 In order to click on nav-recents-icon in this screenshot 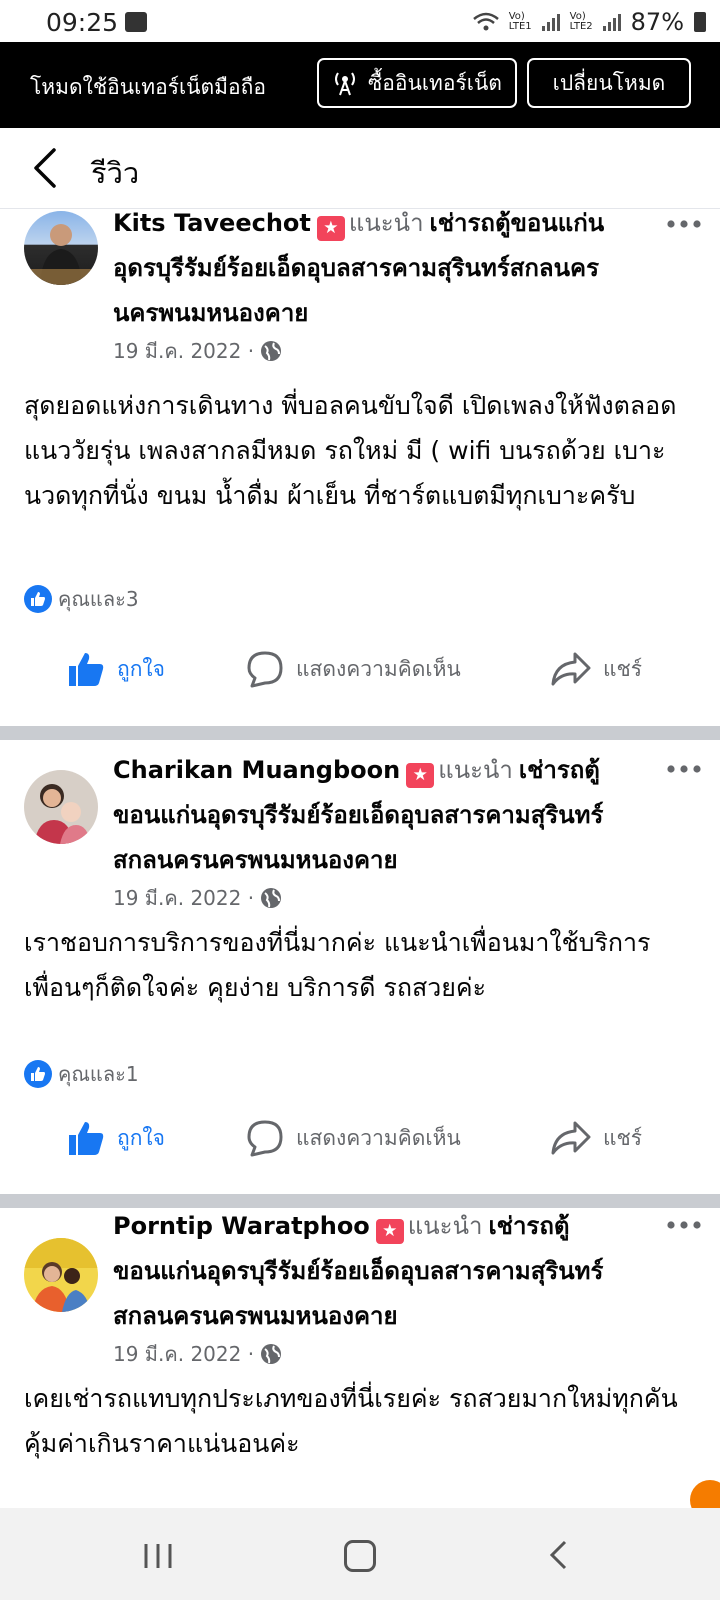, I will do `click(158, 1556)`.